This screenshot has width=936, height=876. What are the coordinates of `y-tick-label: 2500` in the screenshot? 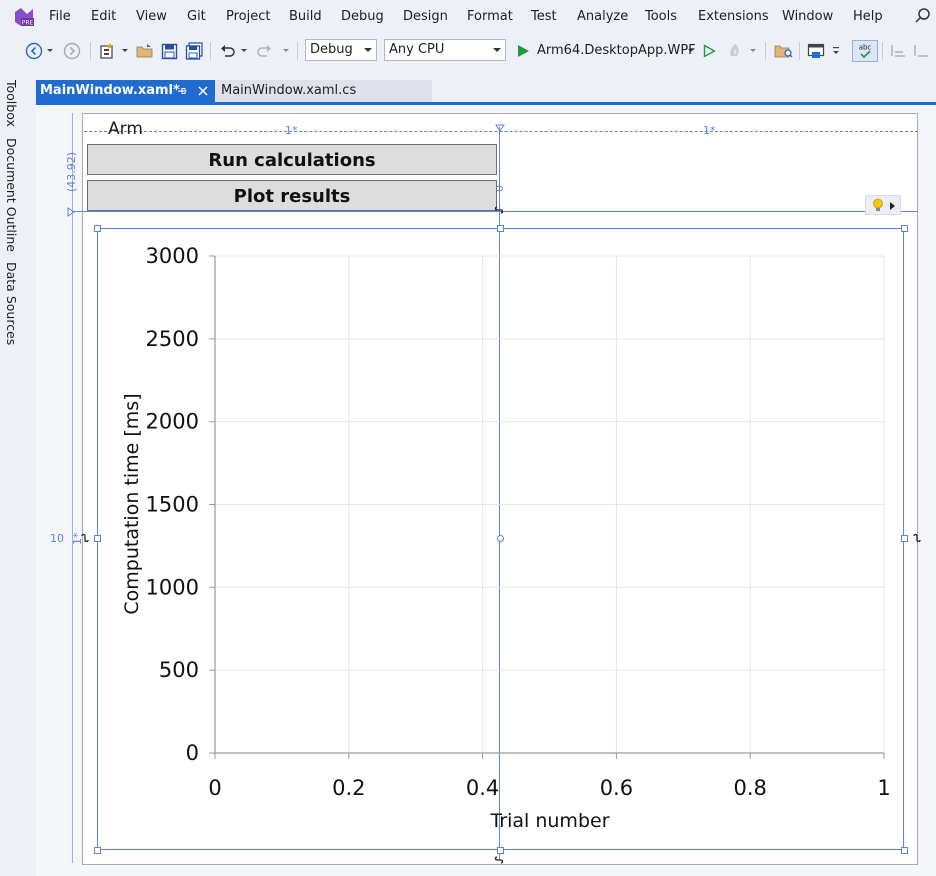 It's located at (172, 339).